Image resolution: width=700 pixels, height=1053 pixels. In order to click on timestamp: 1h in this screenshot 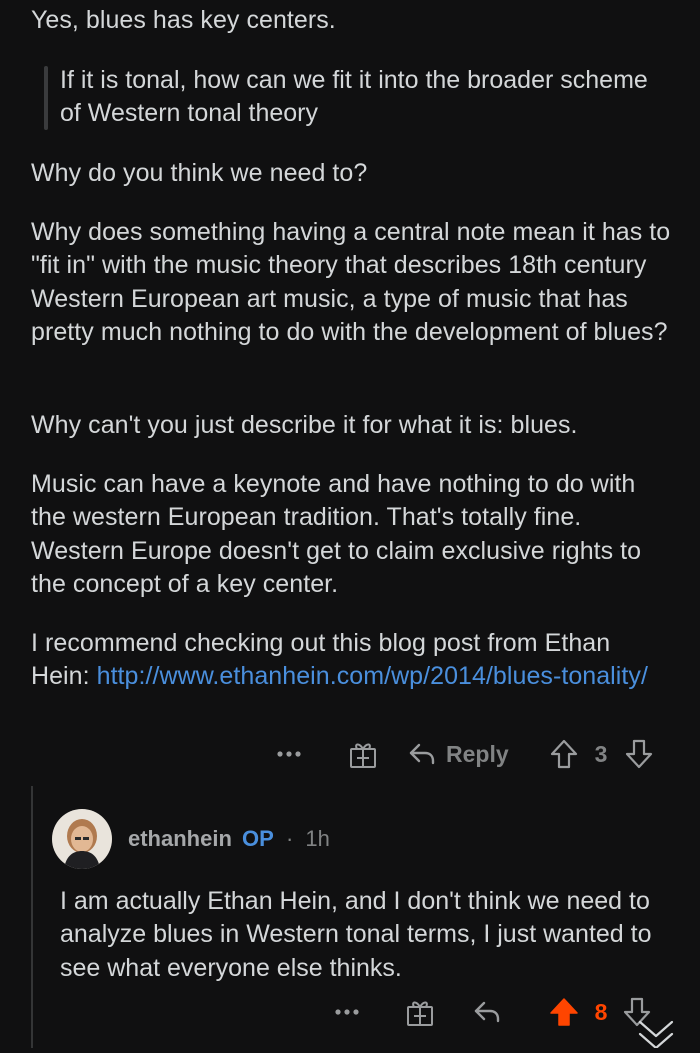, I will do `click(317, 838)`.